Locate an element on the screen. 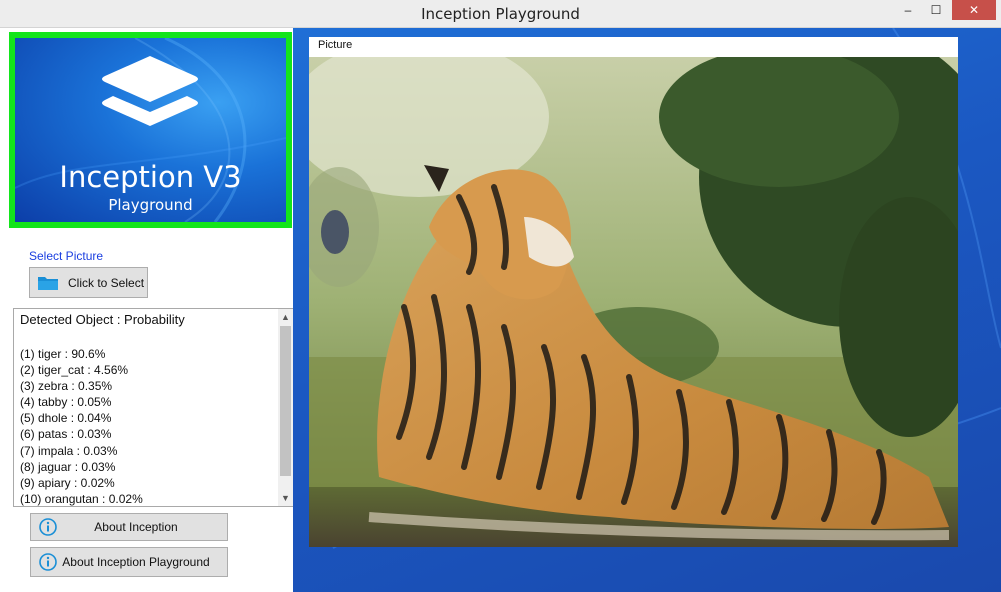 The image size is (1001, 592). logo-frame: Inception V3 Playground is located at coordinates (150, 130).